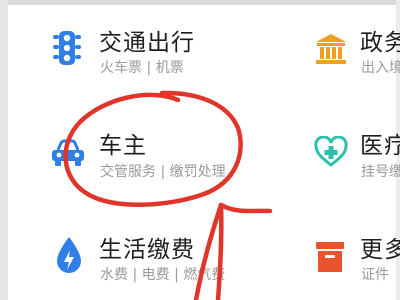 The width and height of the screenshot is (400, 300). I want to click on service-title: 交通出行, so click(147, 43).